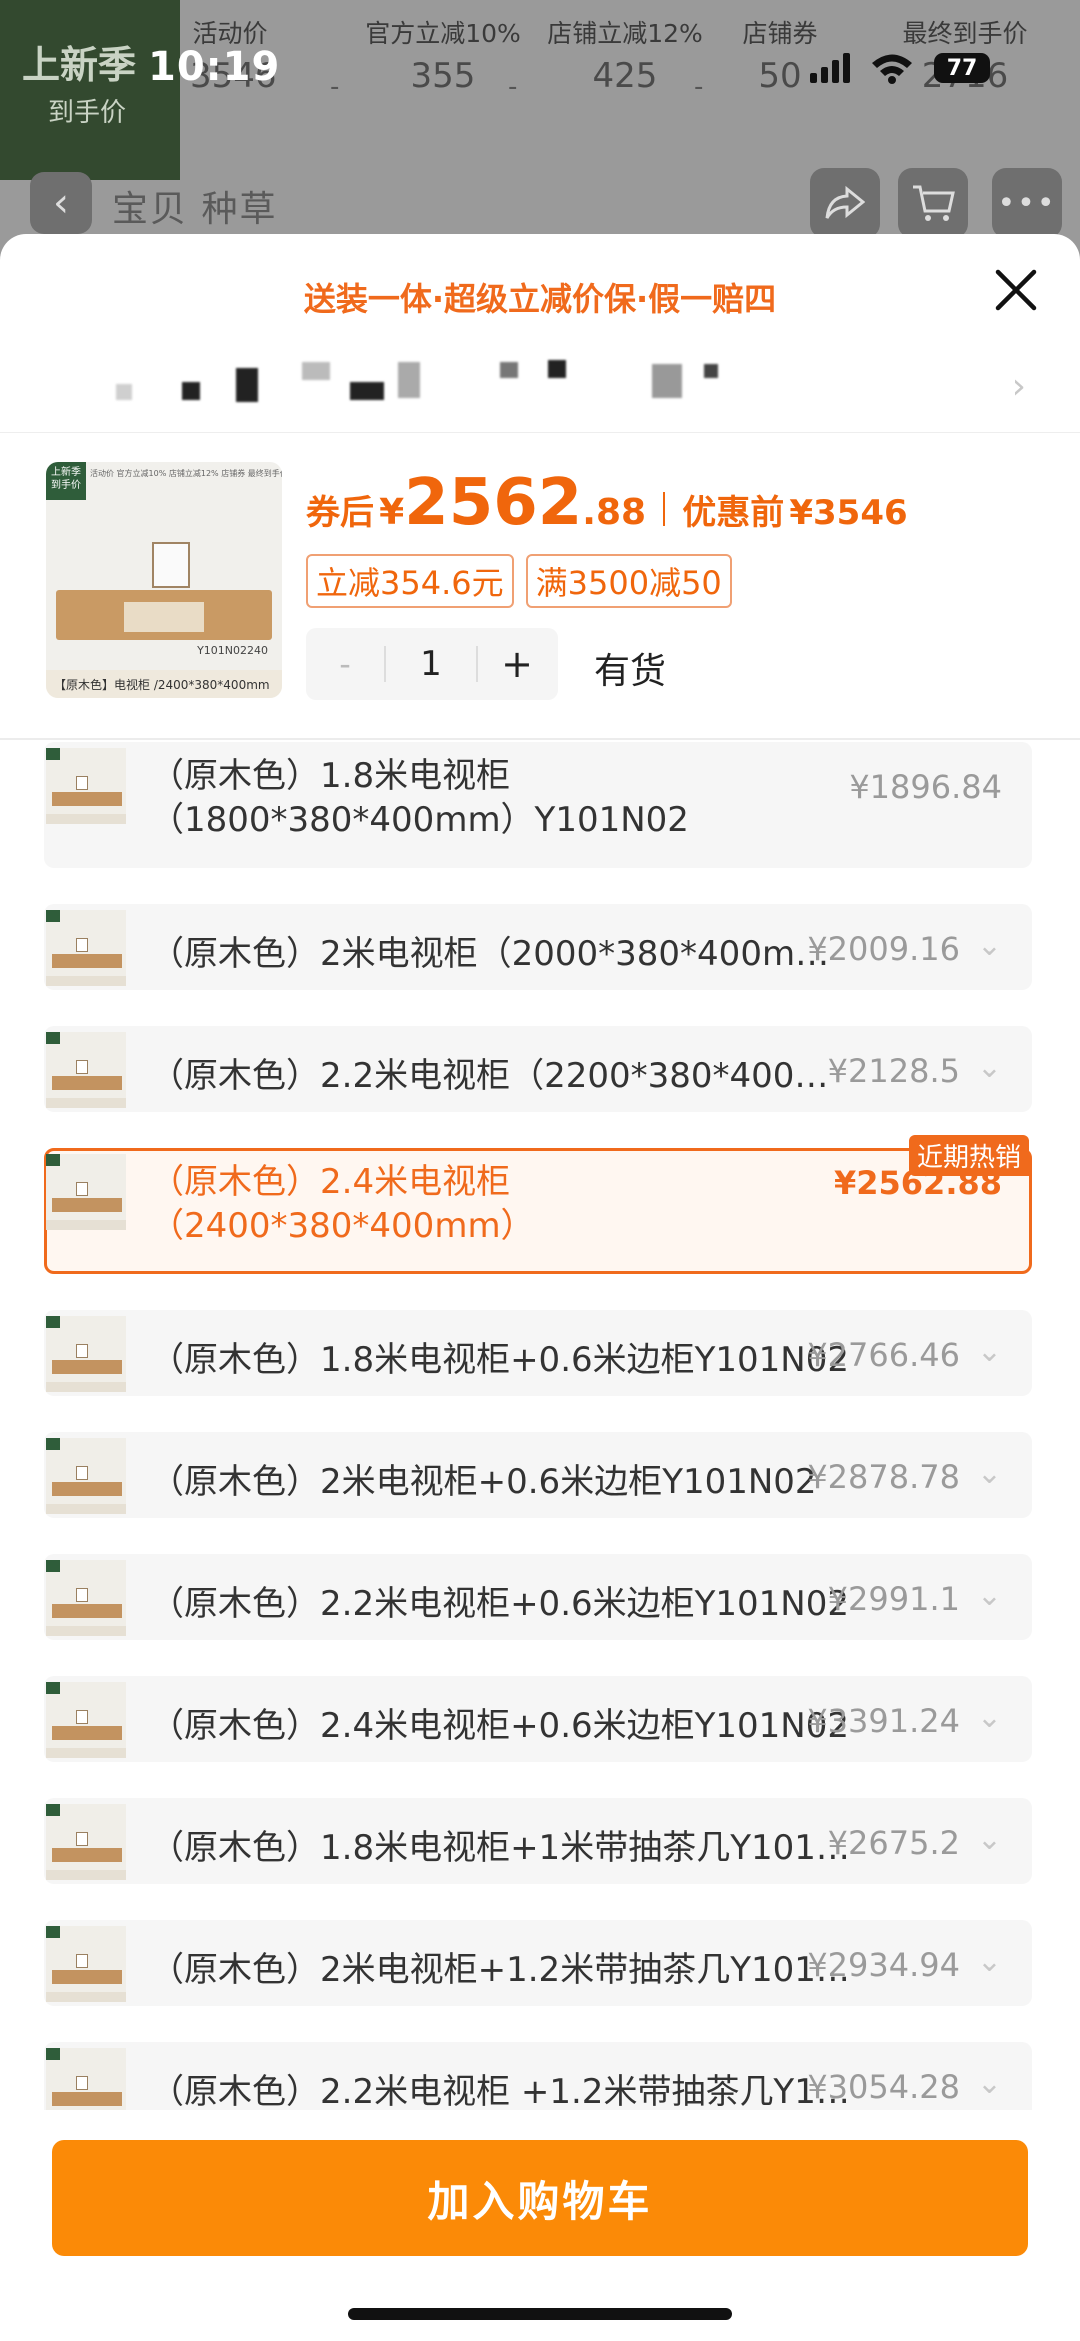 This screenshot has width=1080, height=2341. Describe the element at coordinates (883, 1965) in the screenshot. I see `option-price: ¥2934.94` at that location.